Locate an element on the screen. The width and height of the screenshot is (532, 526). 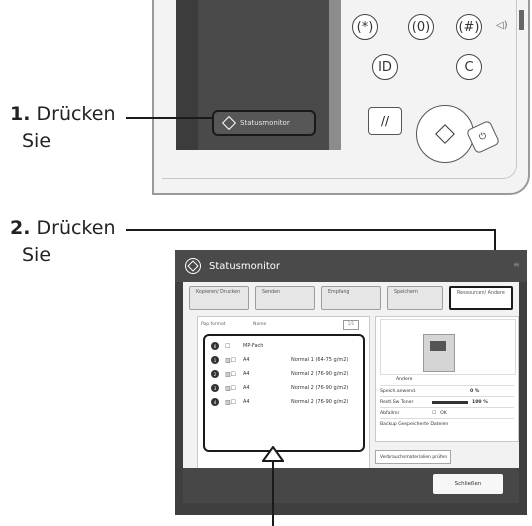
check-consumables-button: Verbrauchsmaterialien prüfen is located at coordinates (413, 457).